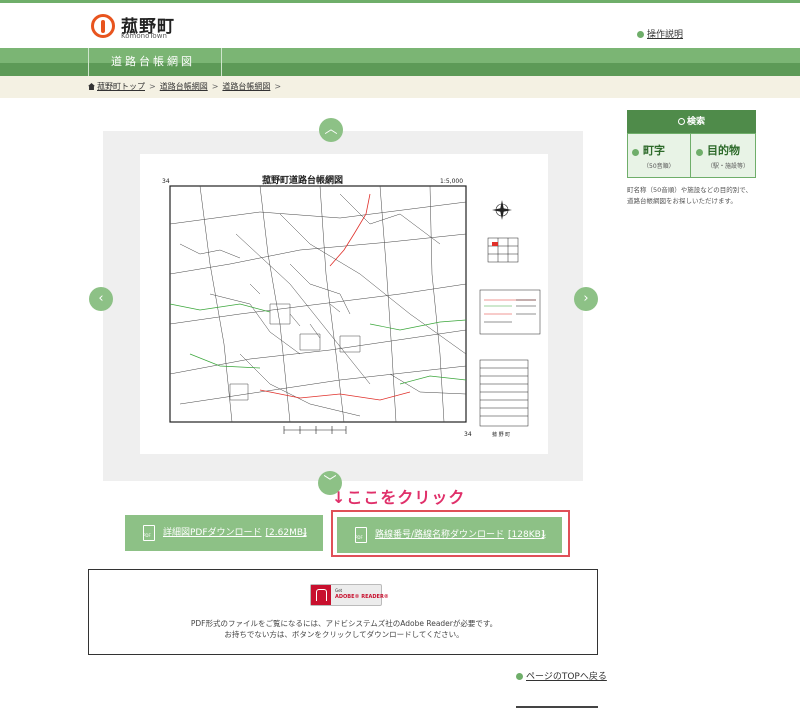  I want to click on adobe-badge-get: Get, so click(339, 590).